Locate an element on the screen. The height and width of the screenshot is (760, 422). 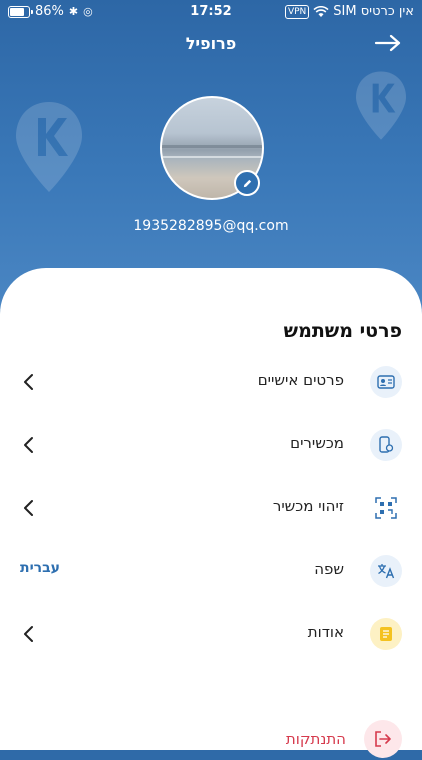
status-right: VPN אין כרטיס SIM is located at coordinates (349, 11).